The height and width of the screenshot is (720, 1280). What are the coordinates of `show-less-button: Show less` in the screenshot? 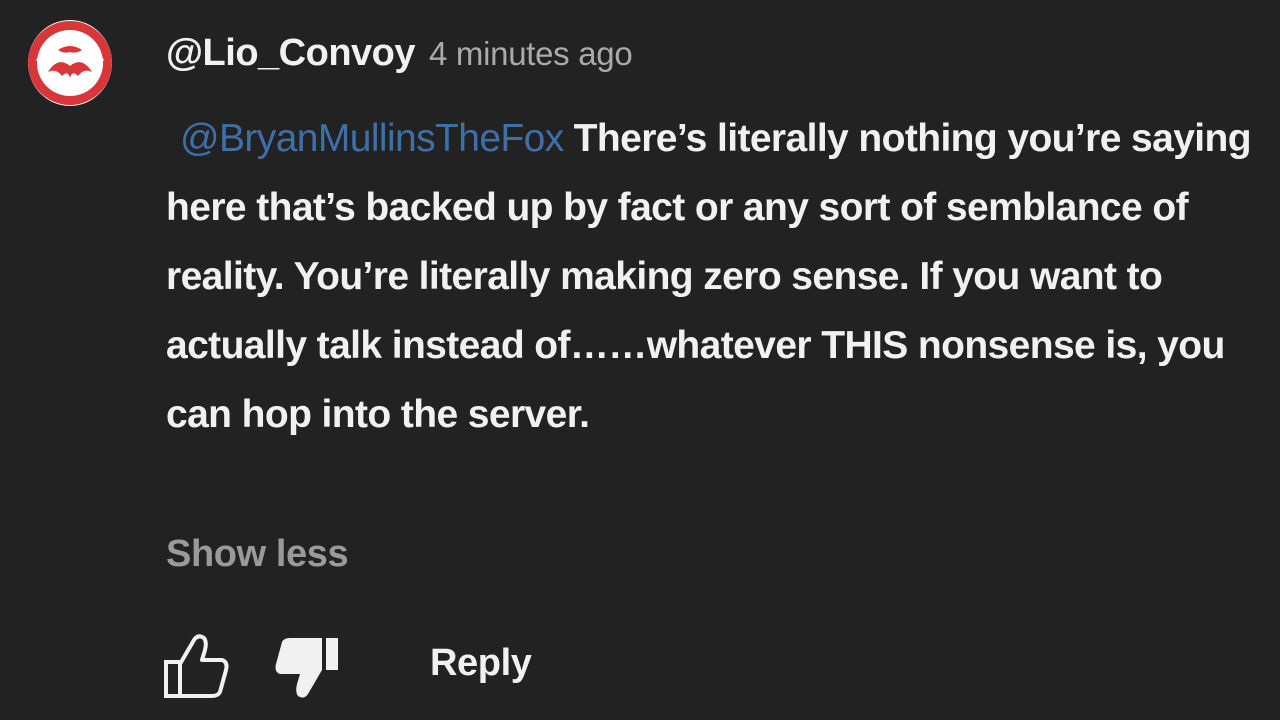 It's located at (257, 554).